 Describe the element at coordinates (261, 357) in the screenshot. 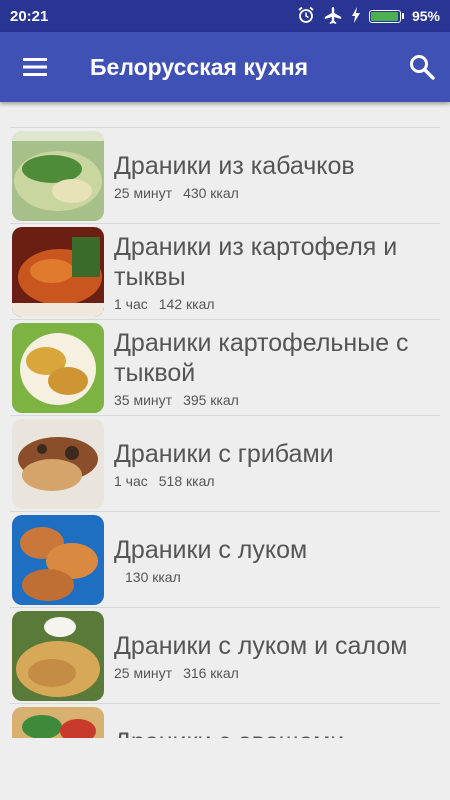

I see `recipe-name: Драники картофельные с тыквой` at that location.